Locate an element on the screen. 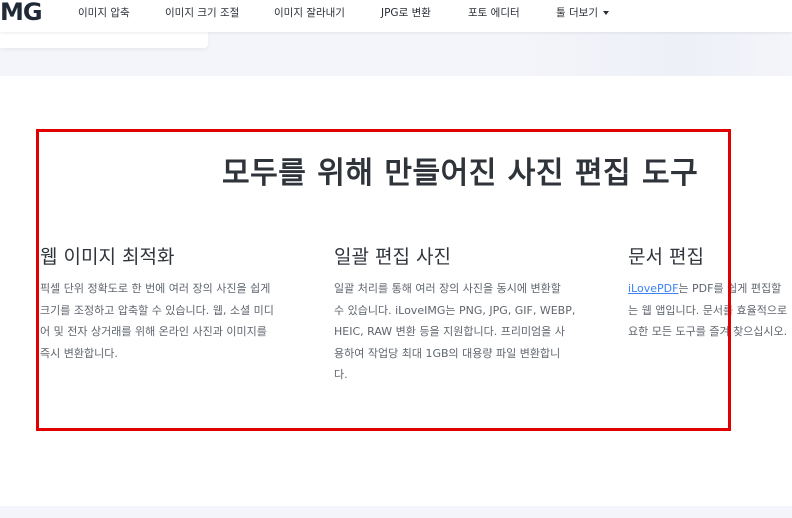 The width and height of the screenshot is (792, 518). nav-convert-to-jpg: JPG로 변환 is located at coordinates (406, 12).